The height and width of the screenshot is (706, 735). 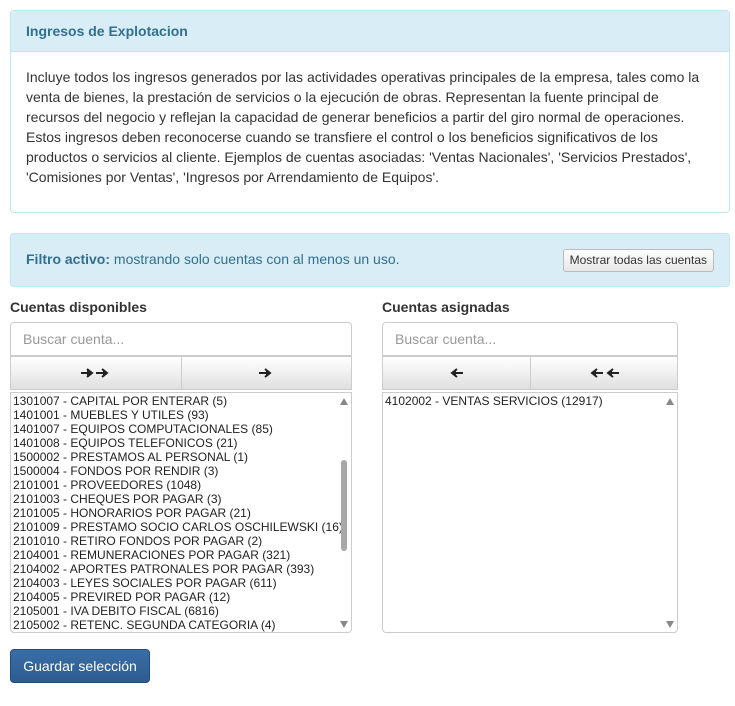 What do you see at coordinates (370, 31) in the screenshot?
I see `panel-title: Ingresos de Explotacion` at bounding box center [370, 31].